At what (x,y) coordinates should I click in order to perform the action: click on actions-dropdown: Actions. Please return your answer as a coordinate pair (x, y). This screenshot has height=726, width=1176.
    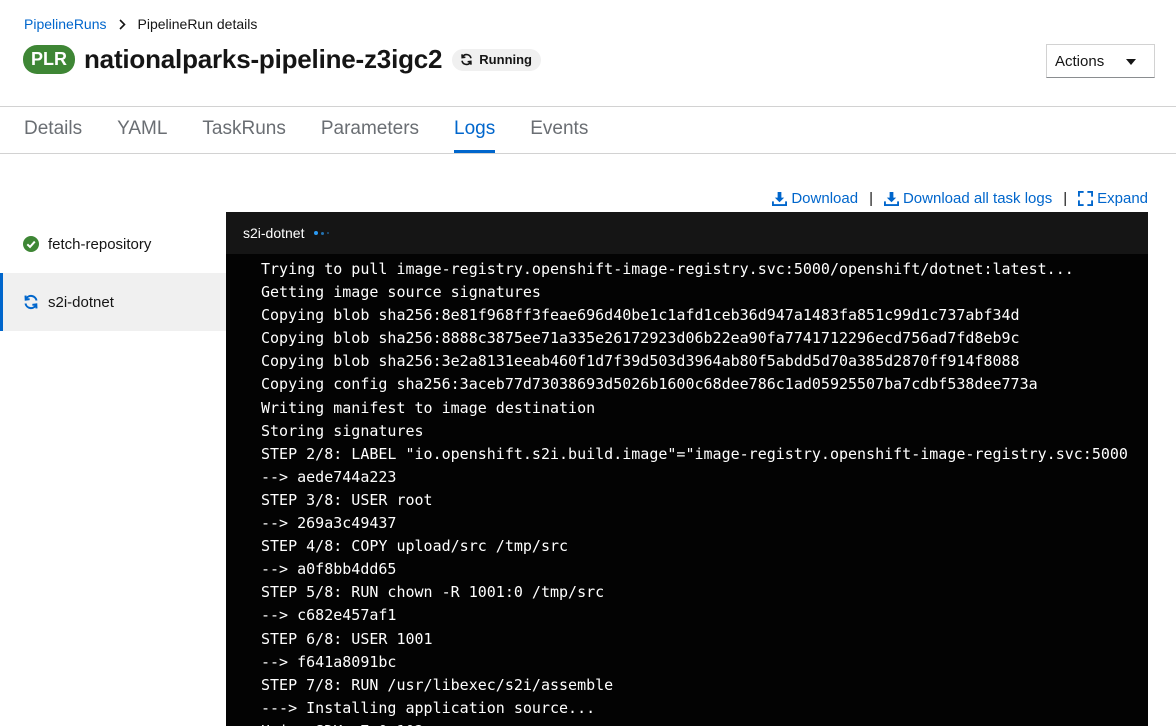
    Looking at the image, I should click on (1100, 61).